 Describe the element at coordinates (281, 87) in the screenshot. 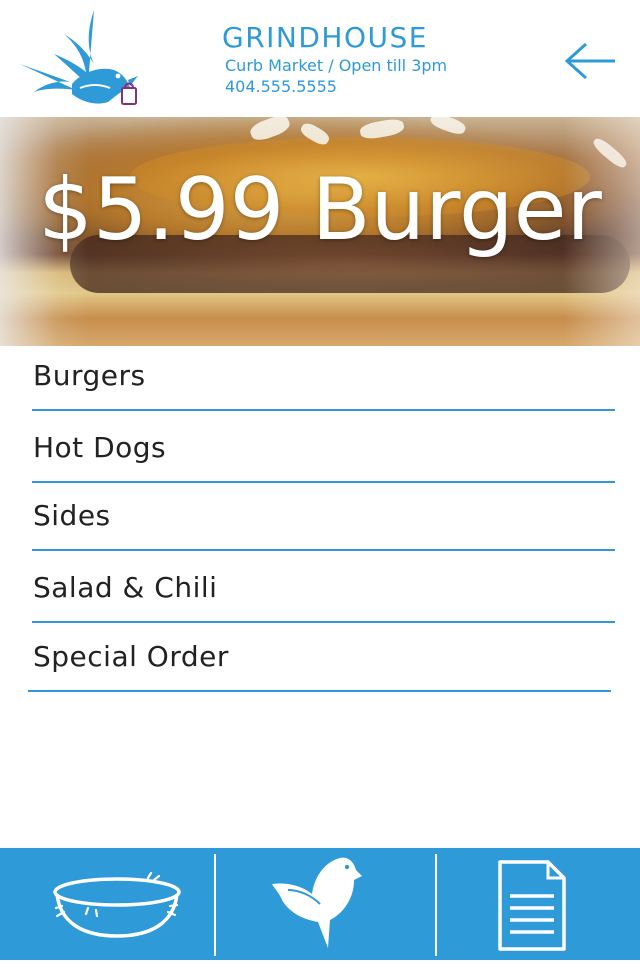

I see `phone-number: 404.555.5555` at that location.